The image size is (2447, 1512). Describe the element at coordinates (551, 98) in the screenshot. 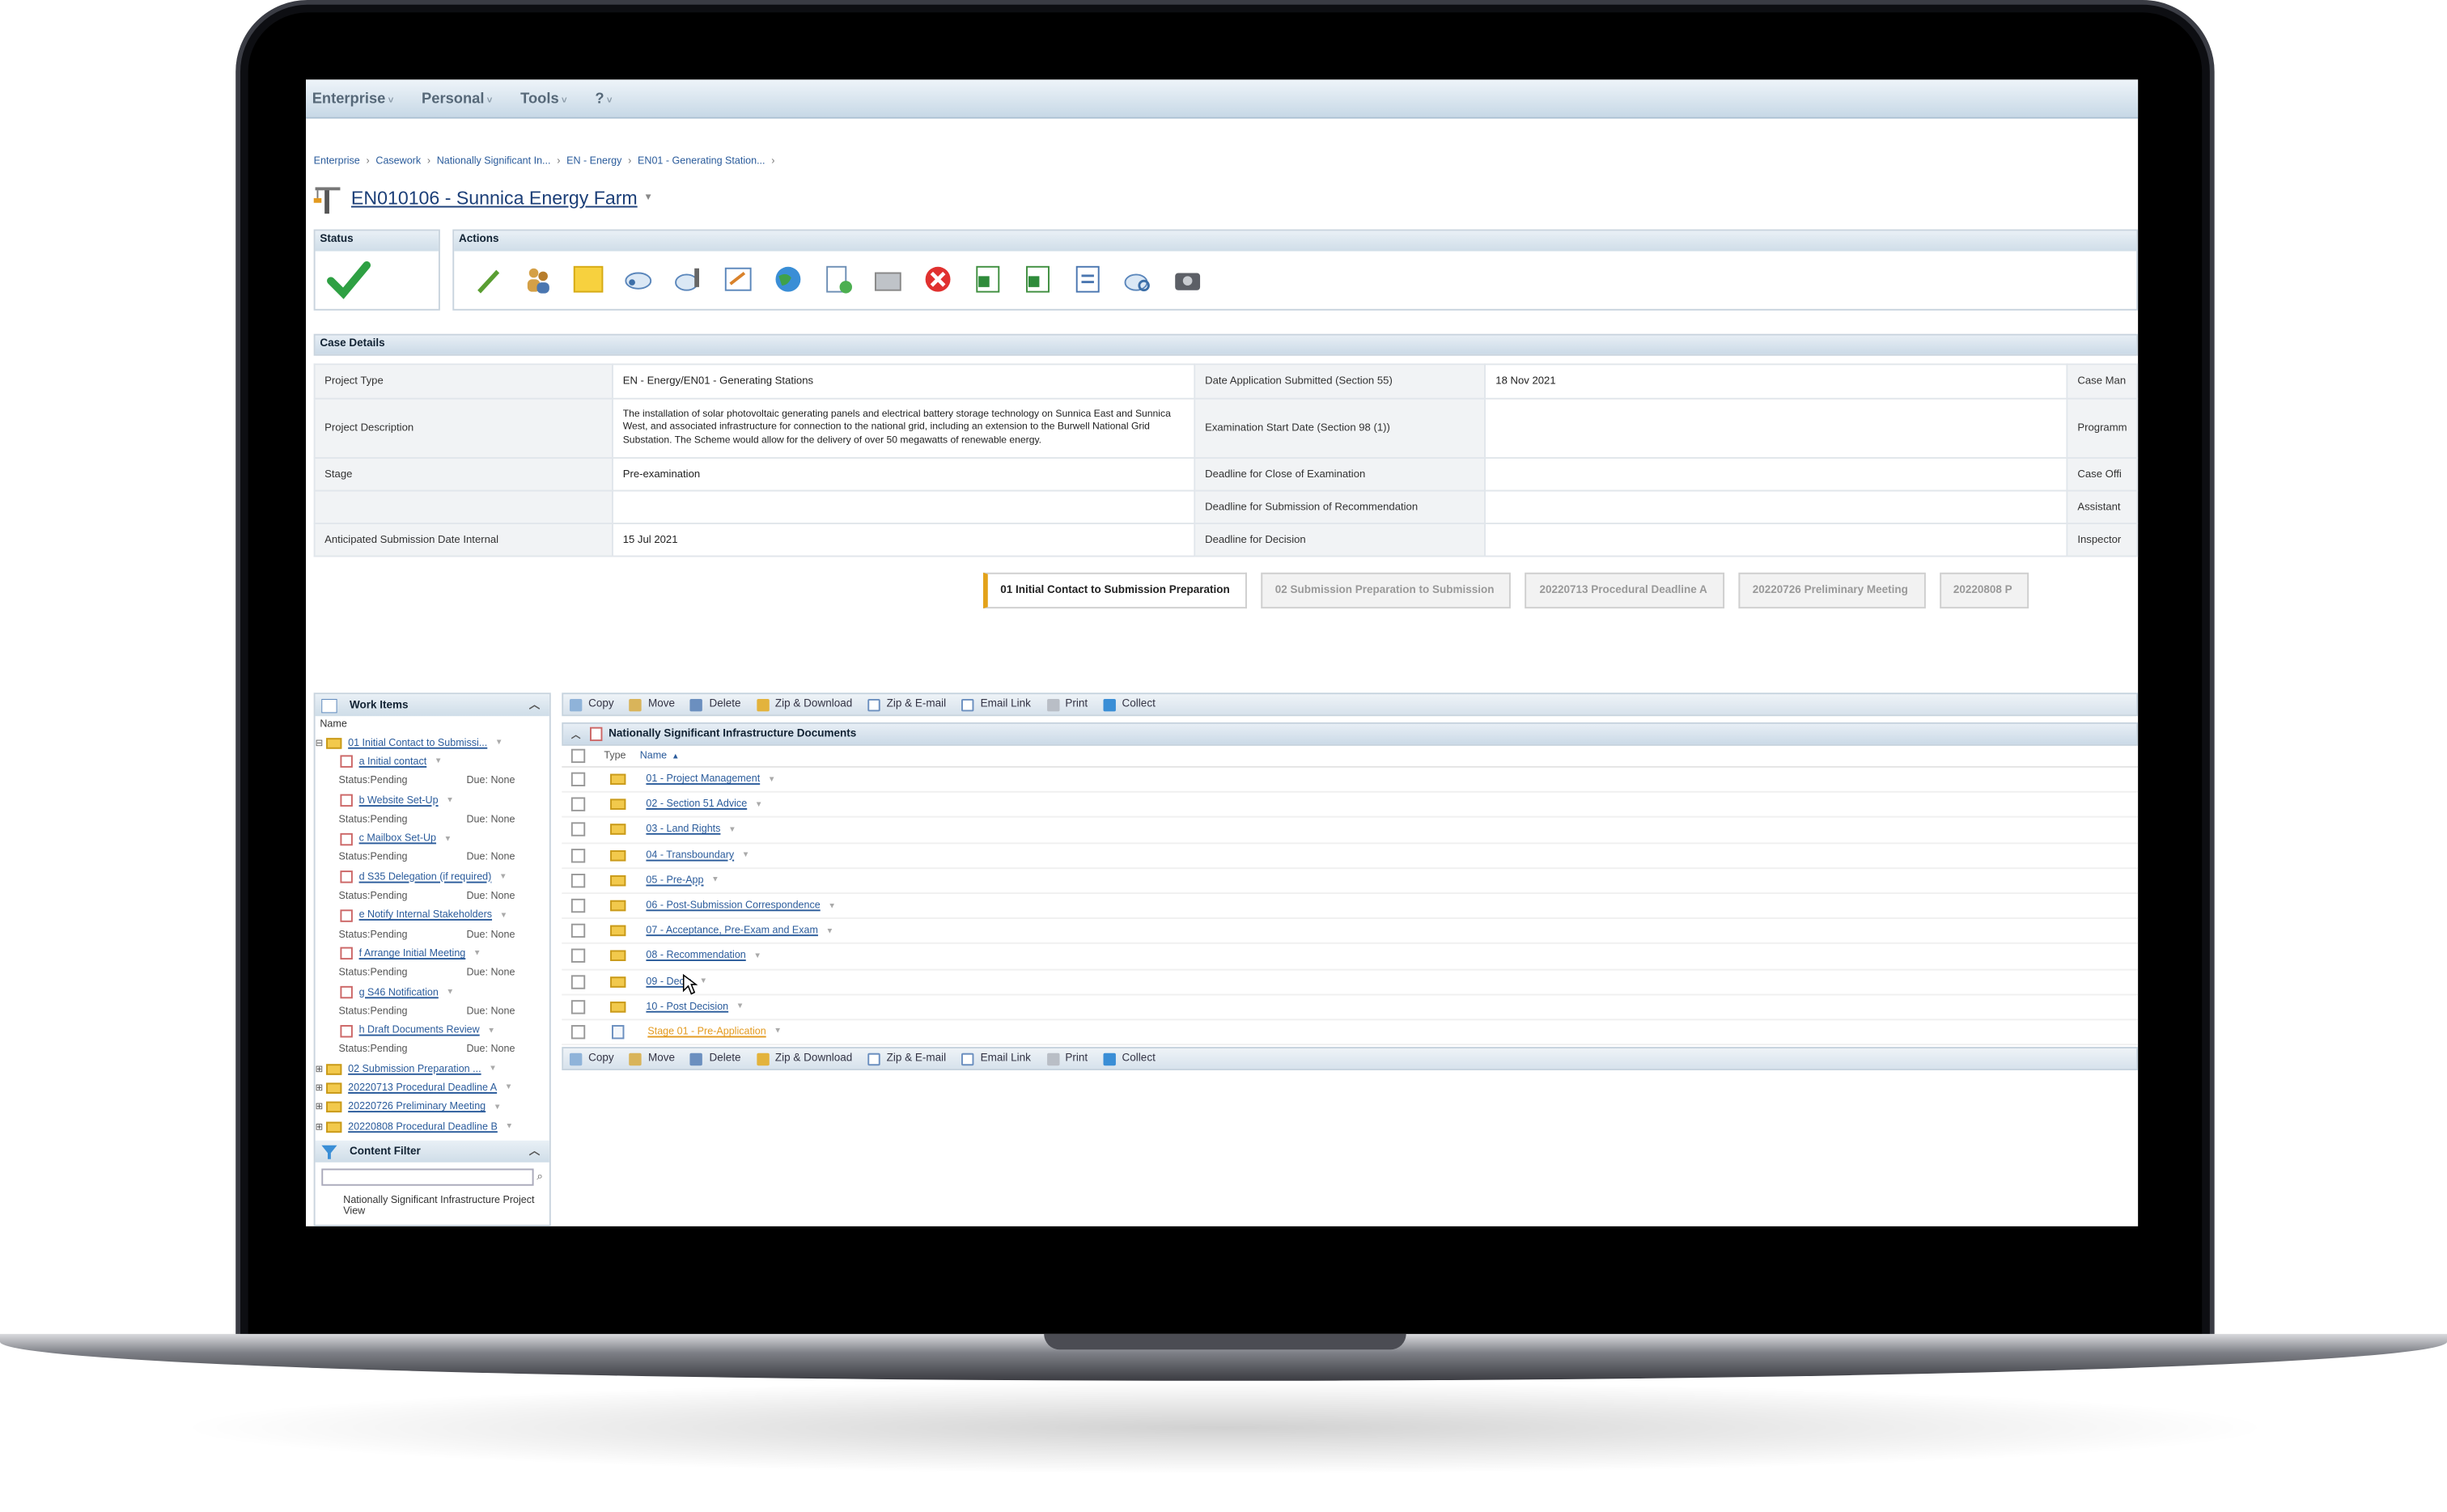

I see `menu-tools: Tools` at that location.